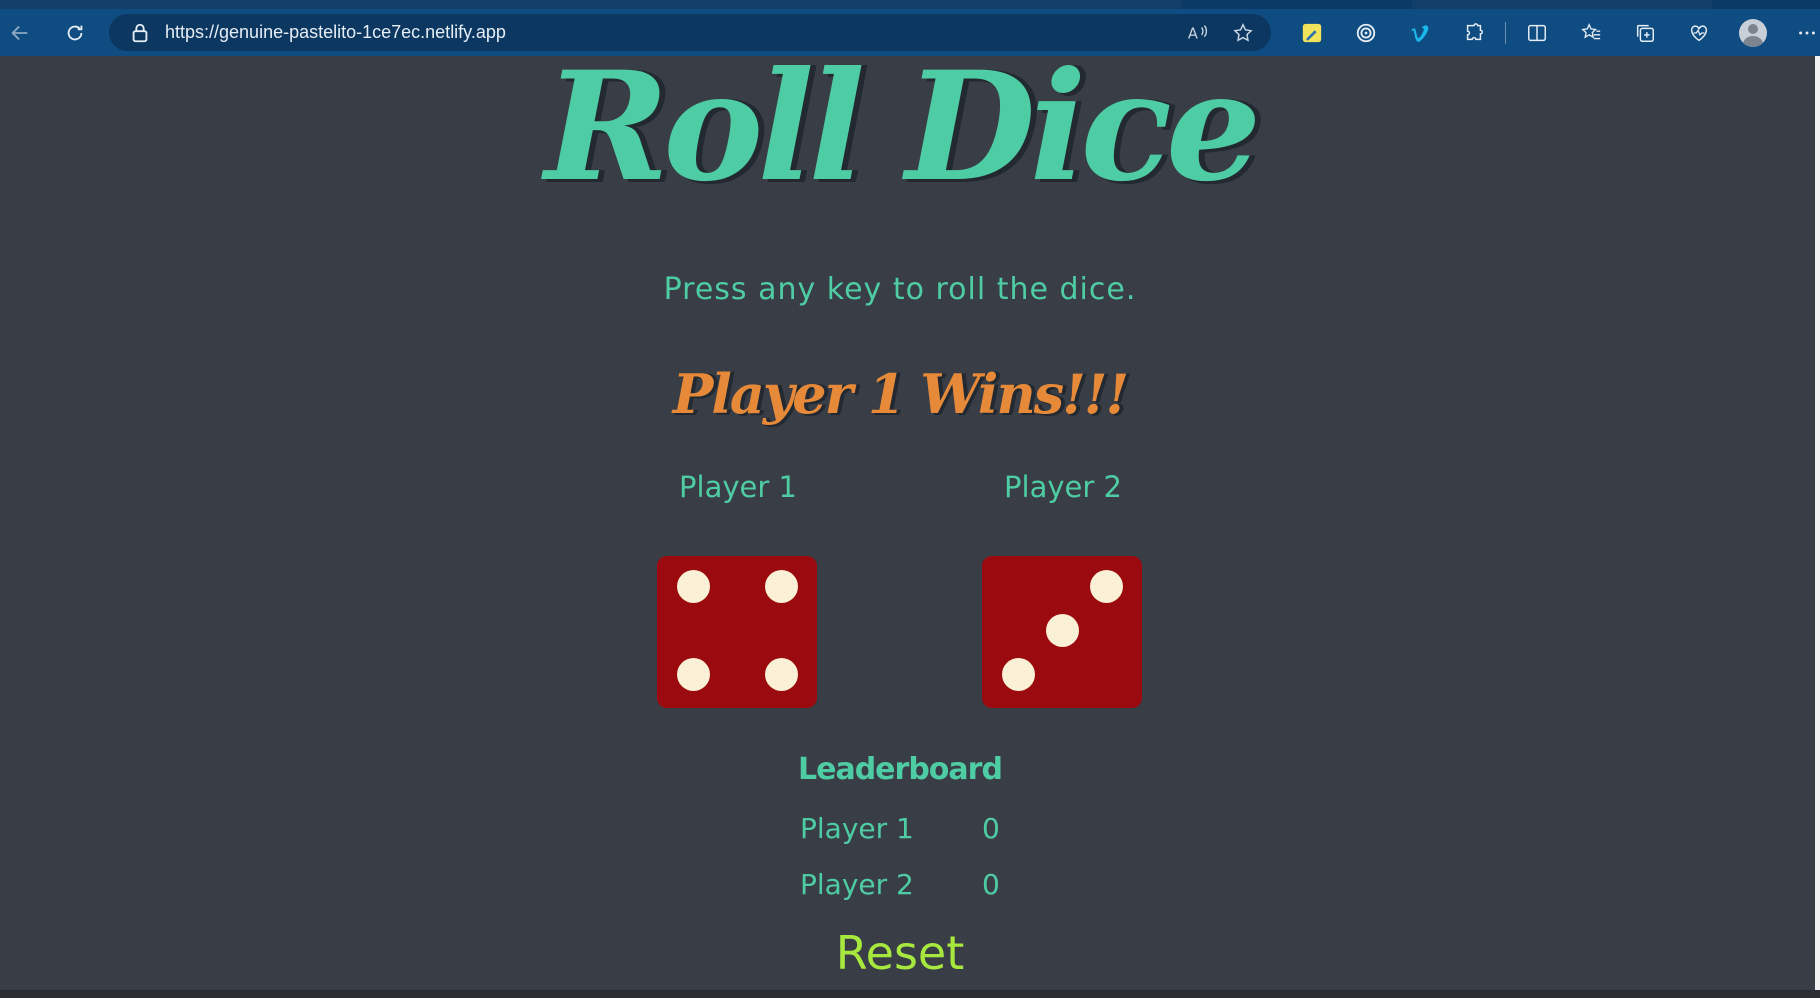 This screenshot has width=1820, height=998. I want to click on status-bar, so click(910, 994).